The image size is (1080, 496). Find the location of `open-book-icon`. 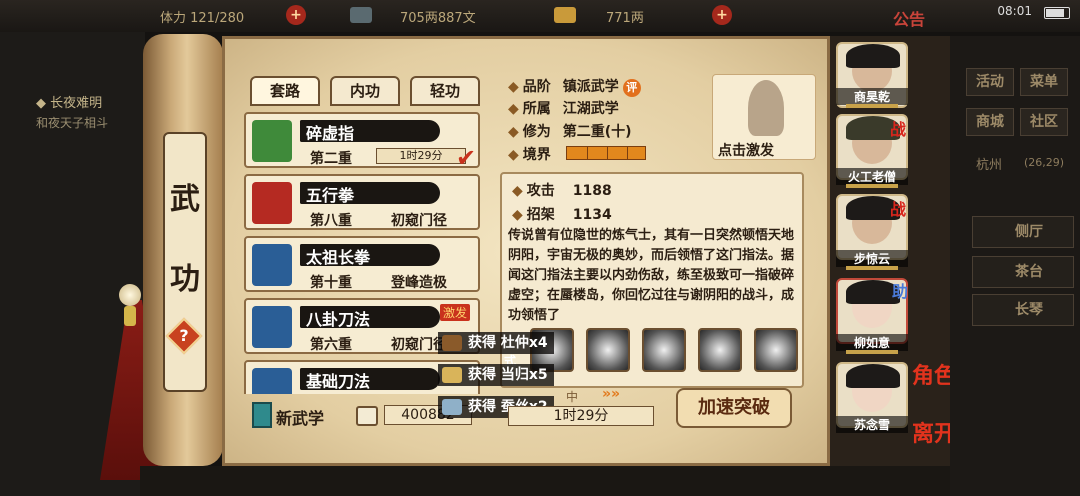

open-book-icon is located at coordinates (367, 416).